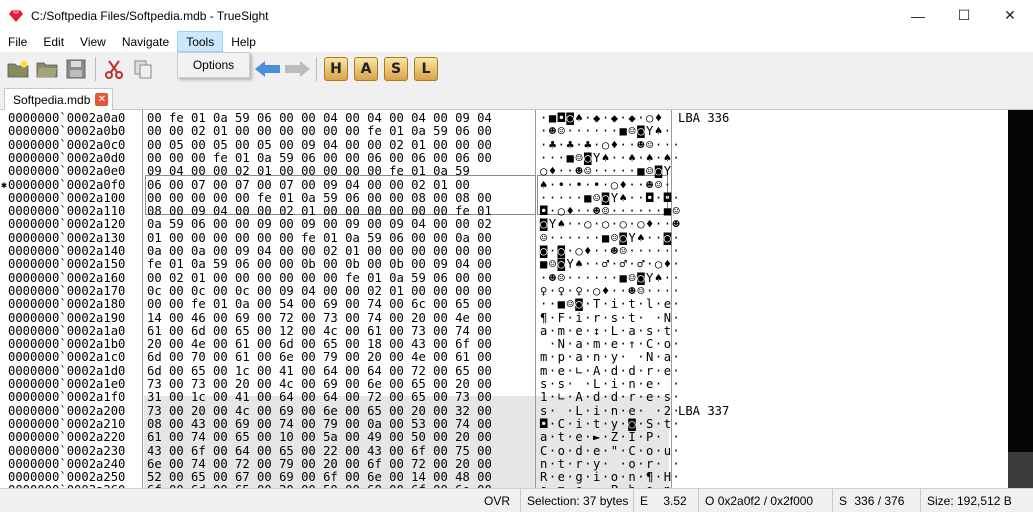 Image resolution: width=1033 pixels, height=512 pixels. What do you see at coordinates (606, 185) in the screenshot?
I see `row-ascii: ♠·•·•·•·○♦··☻☺·` at bounding box center [606, 185].